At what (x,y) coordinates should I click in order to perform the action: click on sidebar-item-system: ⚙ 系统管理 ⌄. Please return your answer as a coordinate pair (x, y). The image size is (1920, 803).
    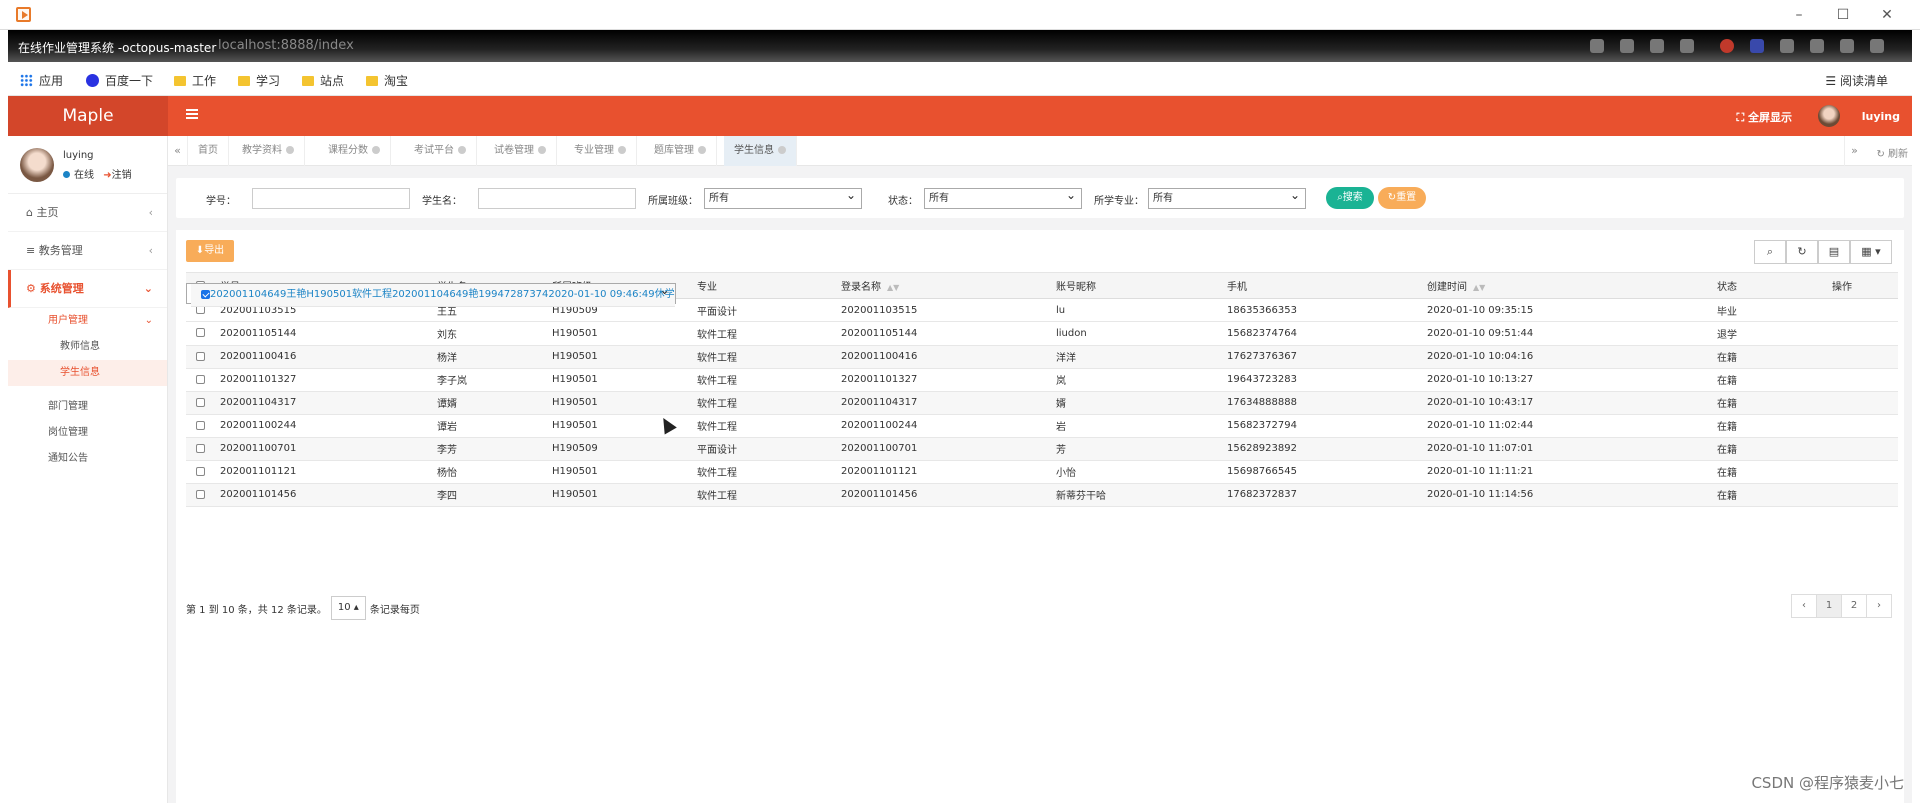
    Looking at the image, I should click on (87, 289).